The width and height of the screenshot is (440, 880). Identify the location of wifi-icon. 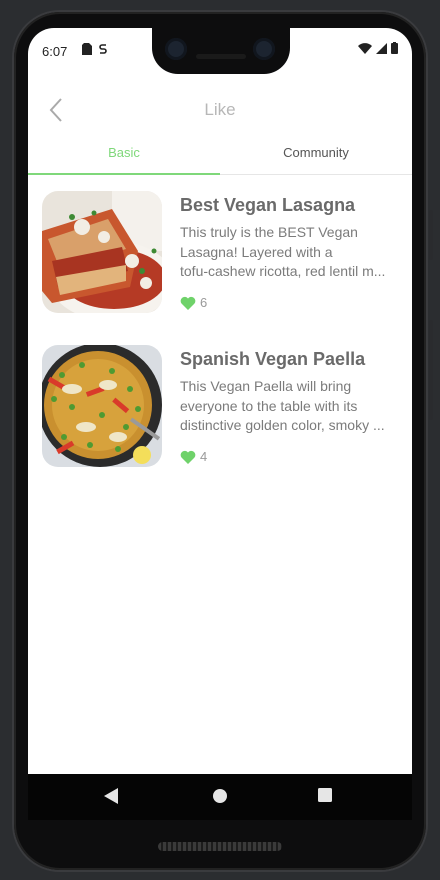
(365, 48).